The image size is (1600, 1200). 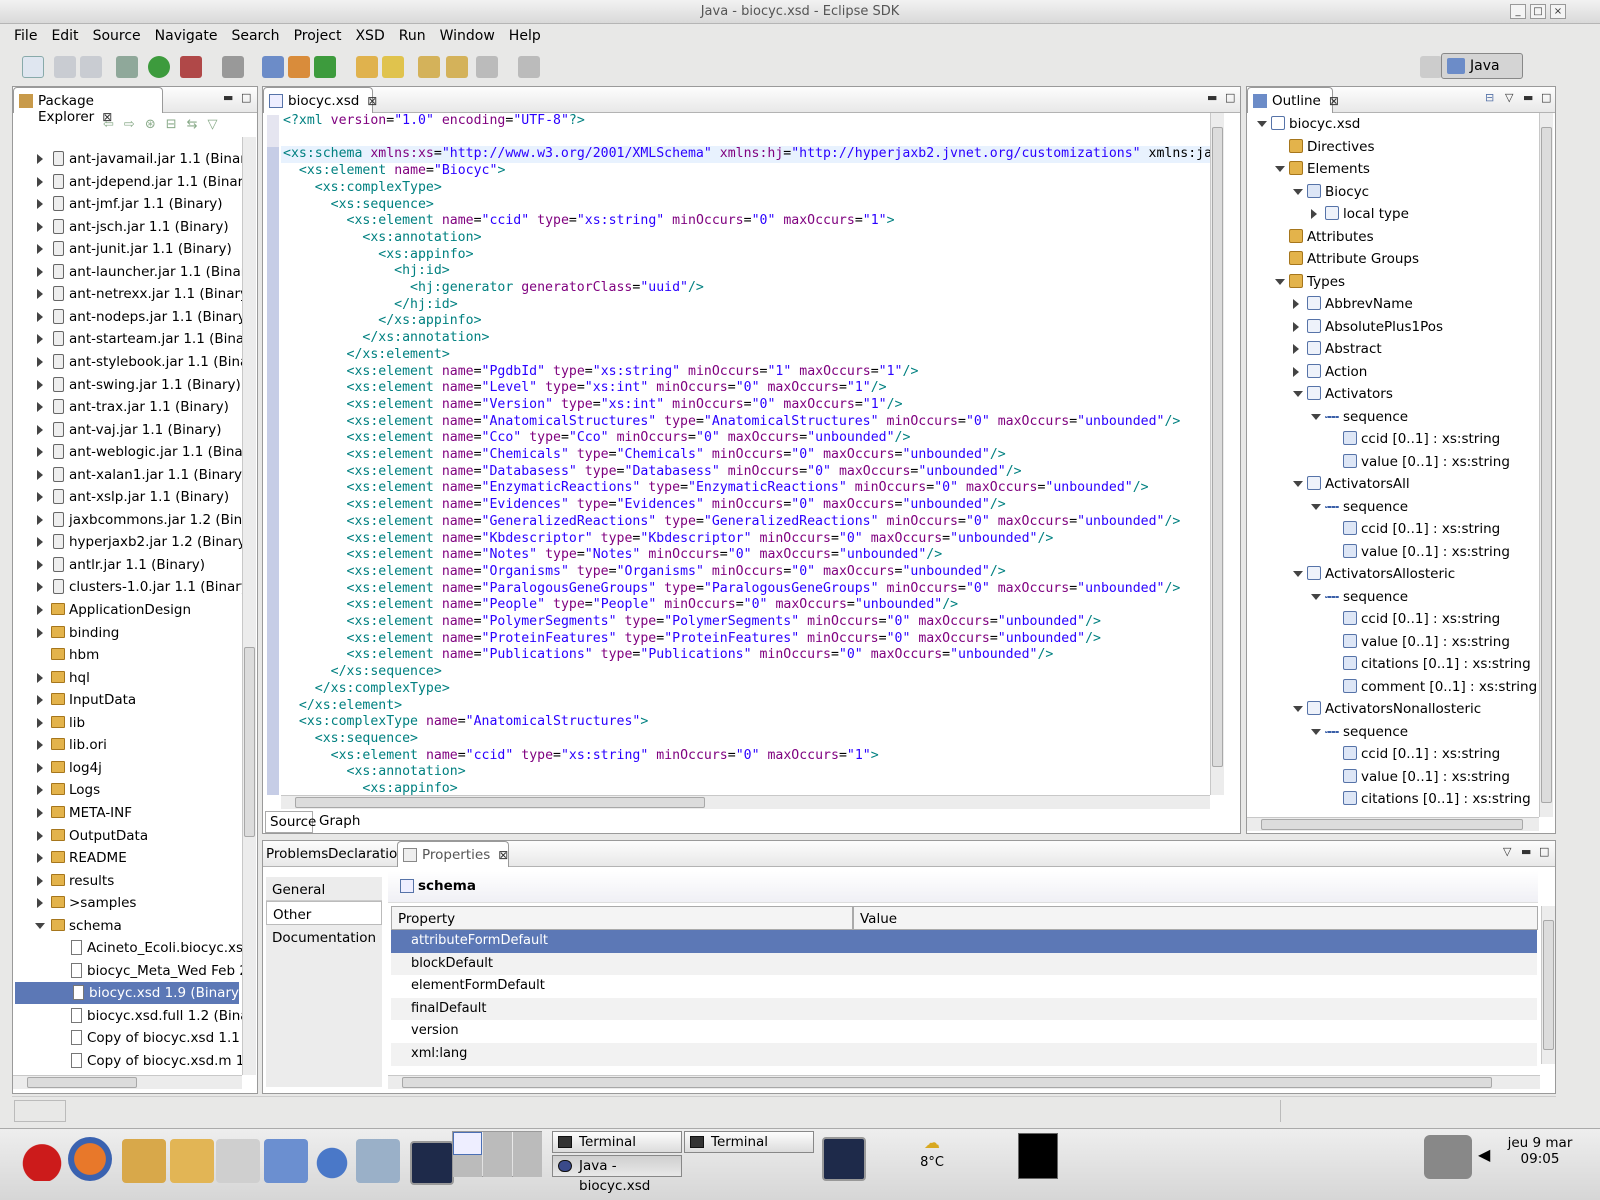 What do you see at coordinates (493, 288) in the screenshot?
I see `code-line: <hj:generator generatorClass="uuid"/>` at bounding box center [493, 288].